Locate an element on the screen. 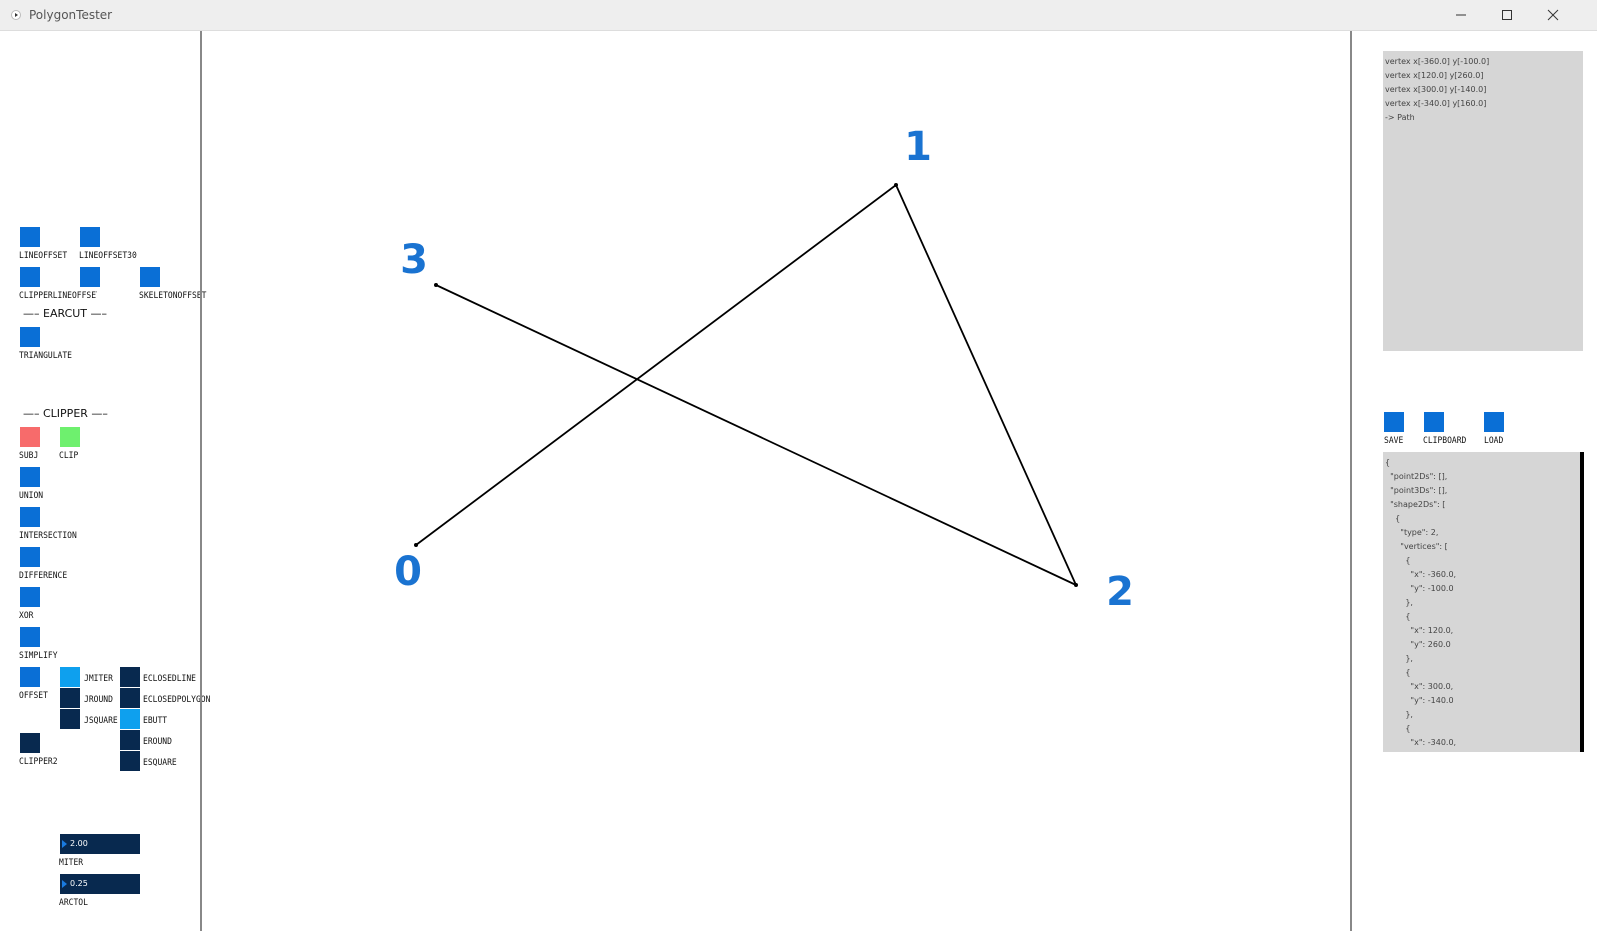 Image resolution: width=1597 pixels, height=931 pixels. clip-button is located at coordinates (70, 437).